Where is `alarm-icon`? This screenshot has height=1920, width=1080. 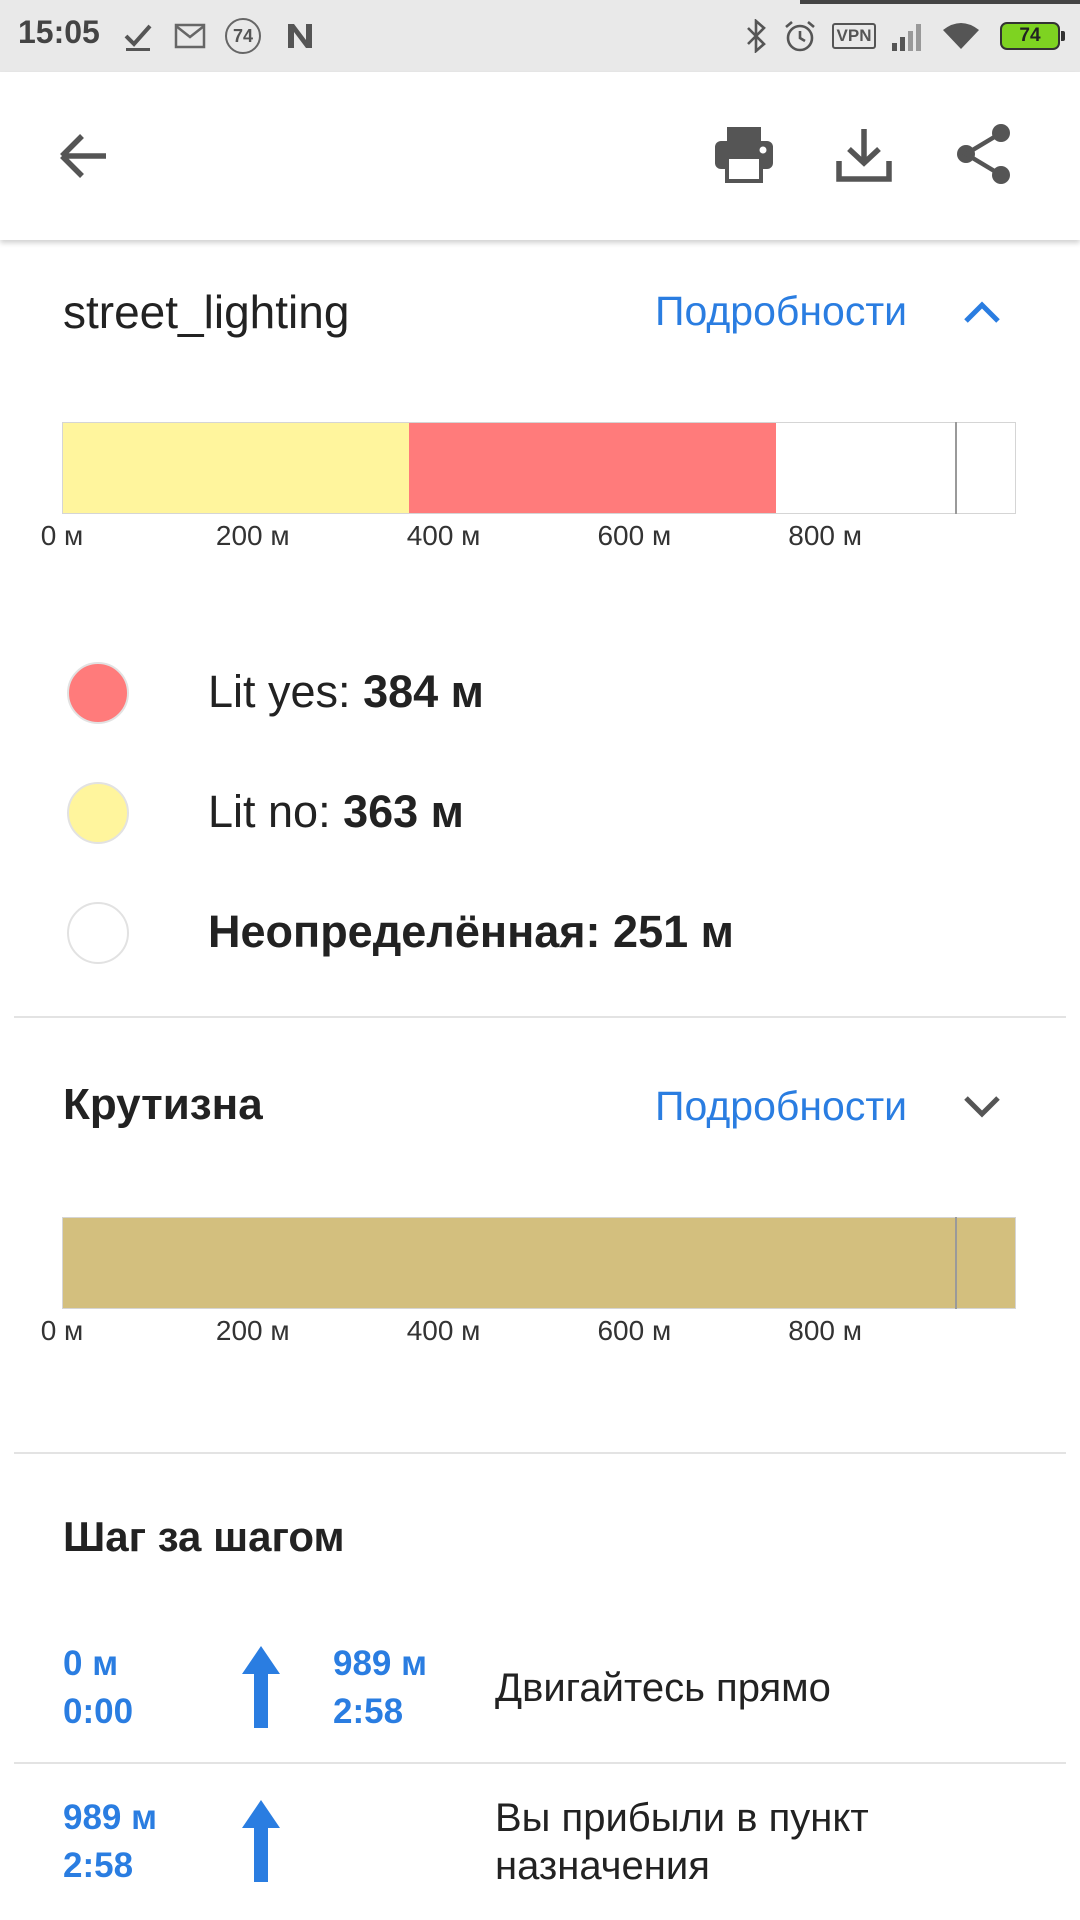
alarm-icon is located at coordinates (800, 36).